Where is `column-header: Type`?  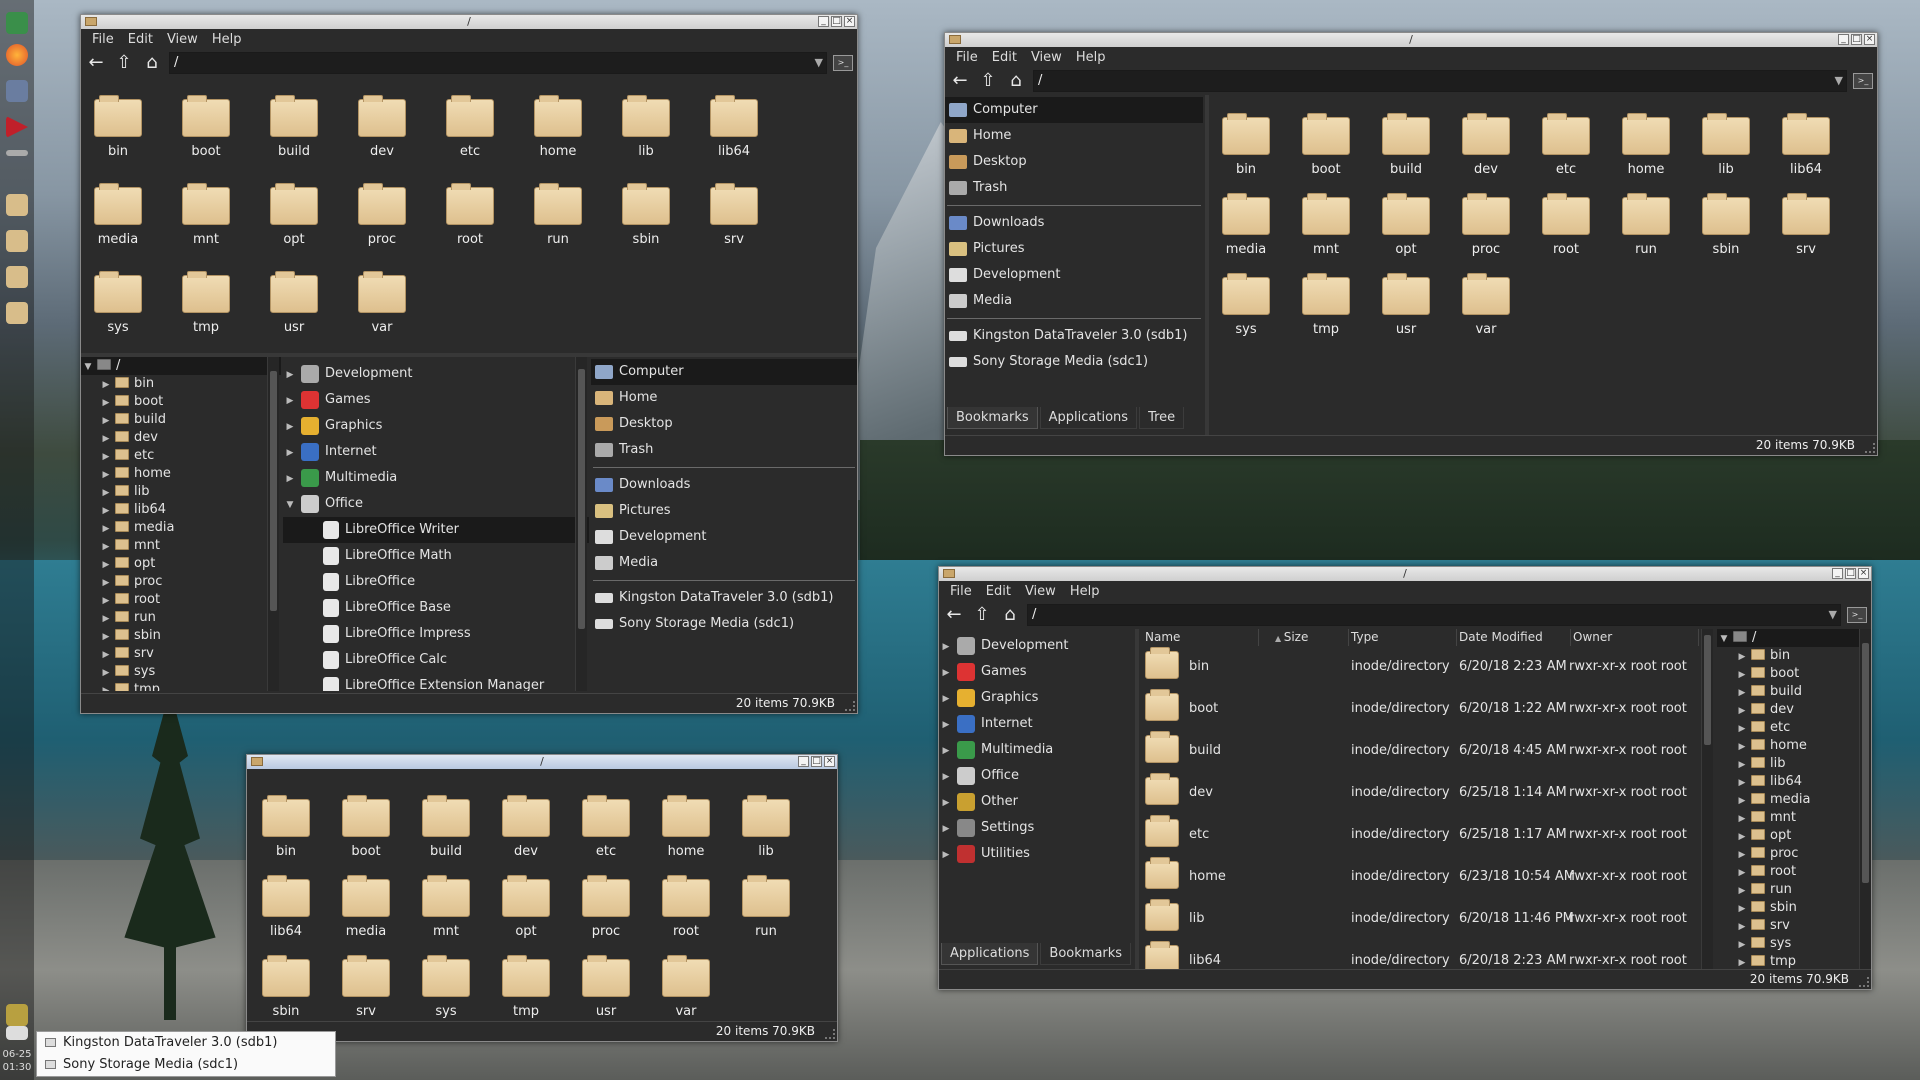 column-header: Type is located at coordinates (1403, 637).